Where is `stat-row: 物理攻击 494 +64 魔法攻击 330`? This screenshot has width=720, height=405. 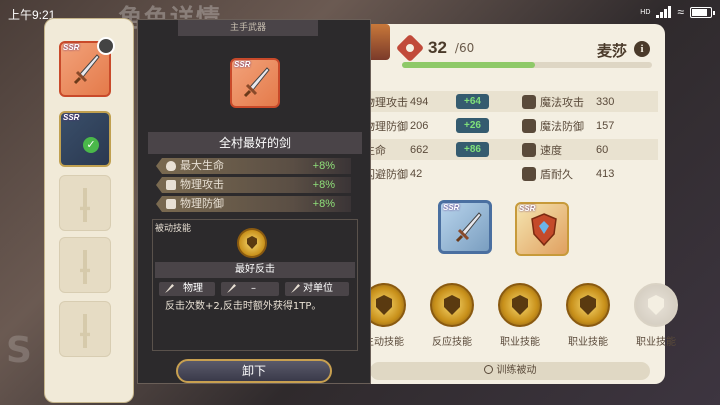
stat-row: 物理攻击 494 +64 魔法攻击 330 is located at coordinates (498, 101).